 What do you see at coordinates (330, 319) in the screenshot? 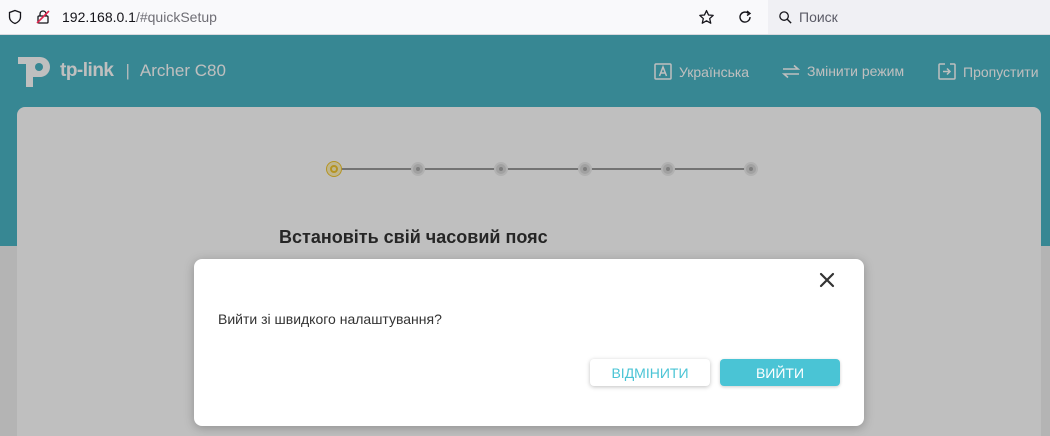
I see `dialog-message: Вийти зі швидкого налаштування?` at bounding box center [330, 319].